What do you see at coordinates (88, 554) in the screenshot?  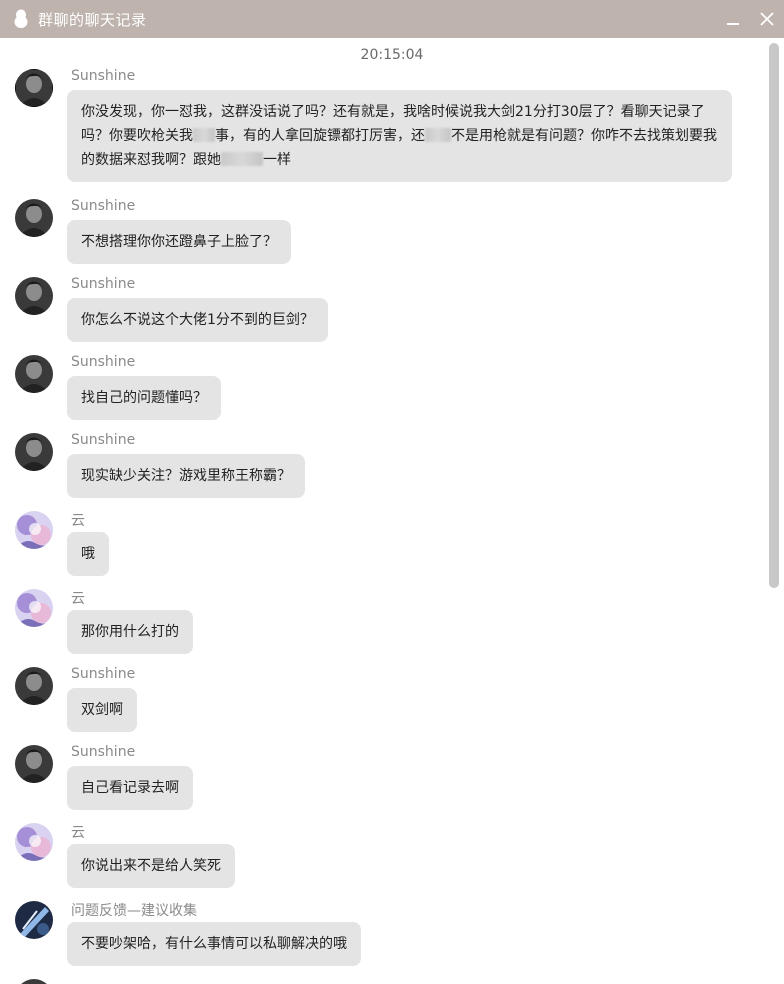 I see `message-bubble: 哦` at bounding box center [88, 554].